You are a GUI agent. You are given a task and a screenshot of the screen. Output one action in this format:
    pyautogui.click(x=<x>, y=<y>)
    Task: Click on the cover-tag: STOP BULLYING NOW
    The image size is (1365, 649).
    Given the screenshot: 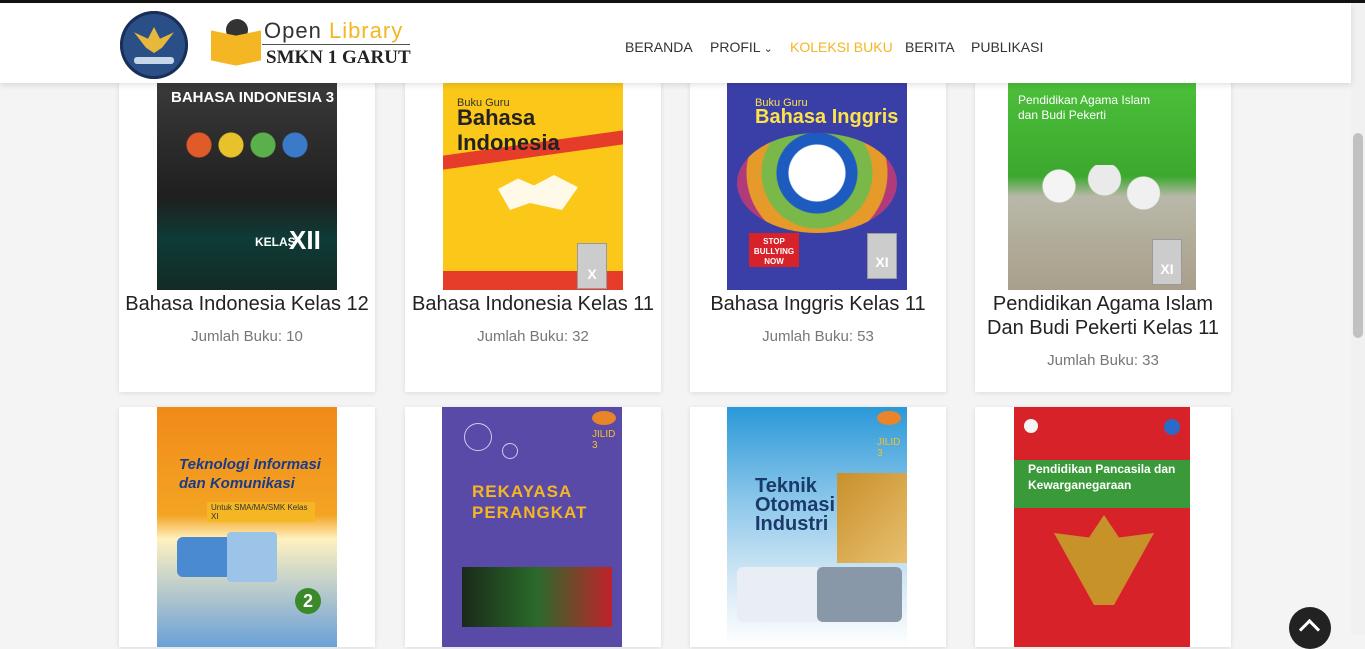 What is the action you would take?
    pyautogui.click(x=774, y=250)
    